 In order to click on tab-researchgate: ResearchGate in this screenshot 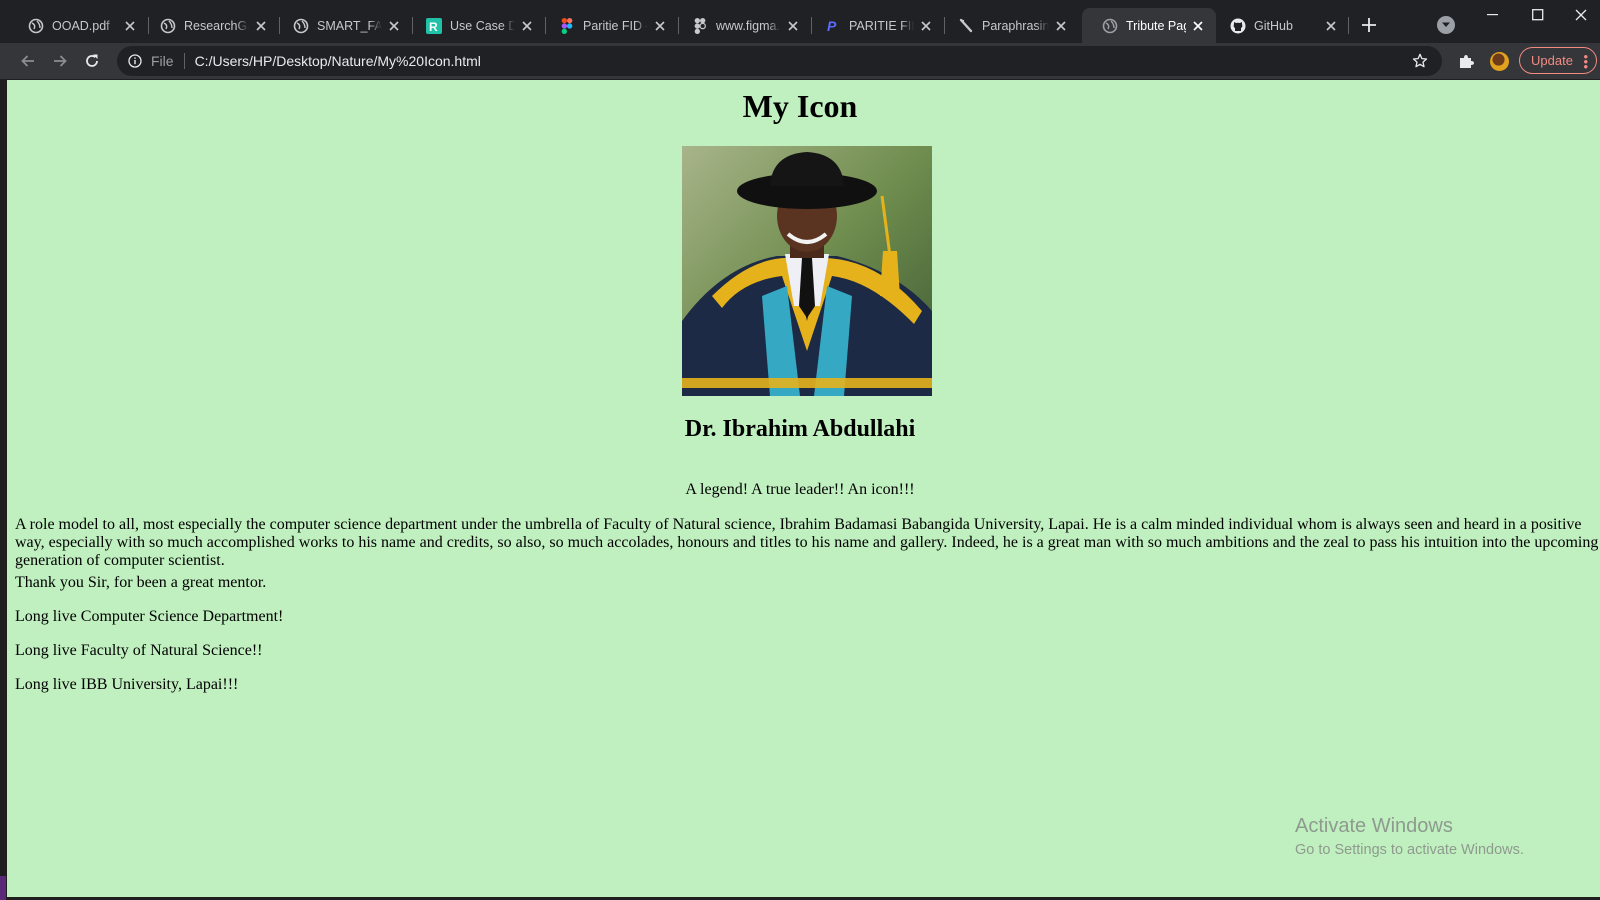, I will do `click(209, 25)`.